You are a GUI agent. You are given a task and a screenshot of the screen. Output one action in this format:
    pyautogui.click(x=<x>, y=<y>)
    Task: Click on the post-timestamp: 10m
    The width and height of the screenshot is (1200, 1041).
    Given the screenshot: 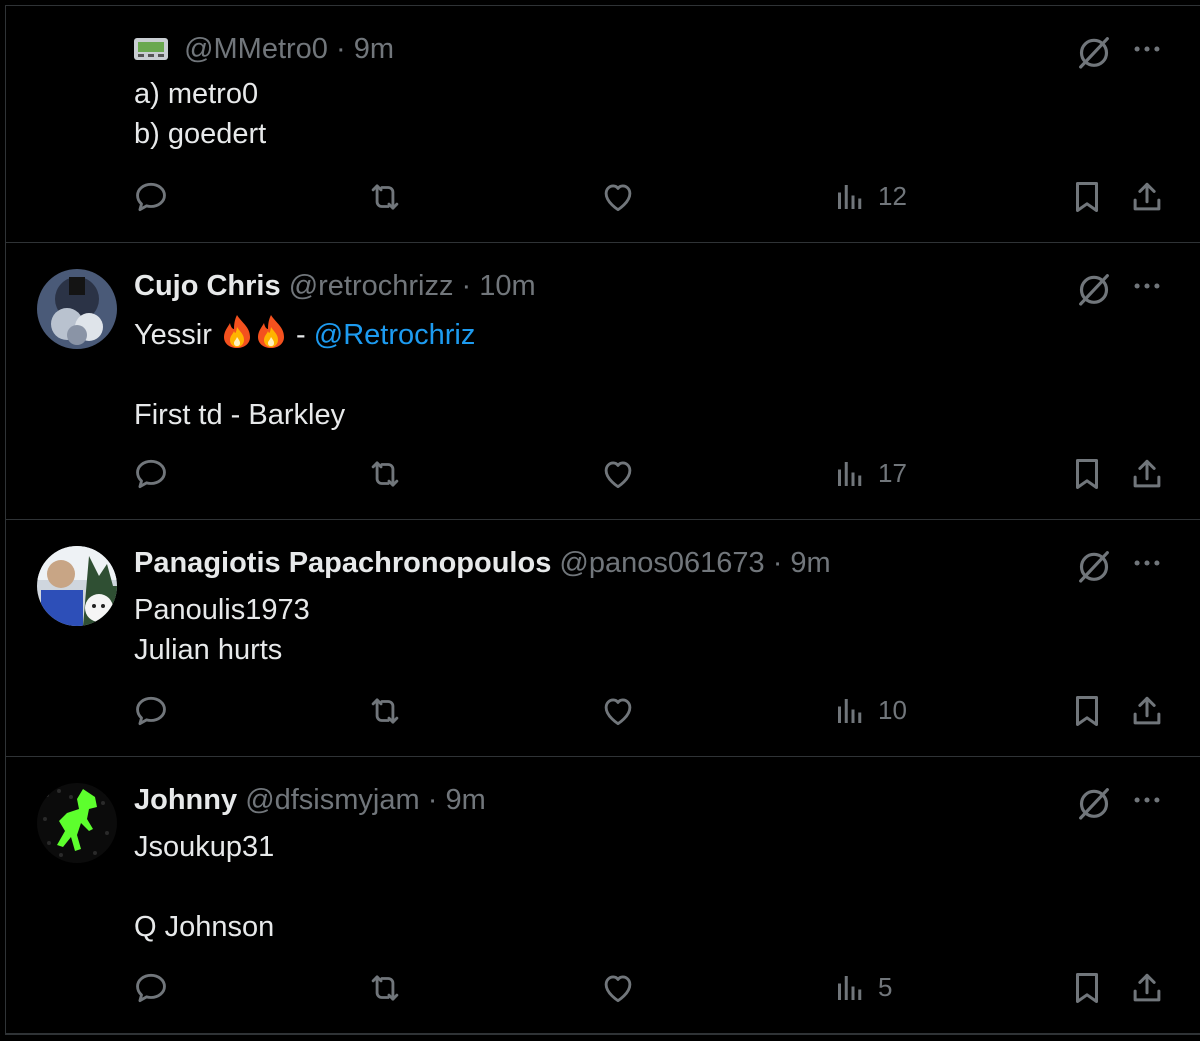 What is the action you would take?
    pyautogui.click(x=507, y=286)
    